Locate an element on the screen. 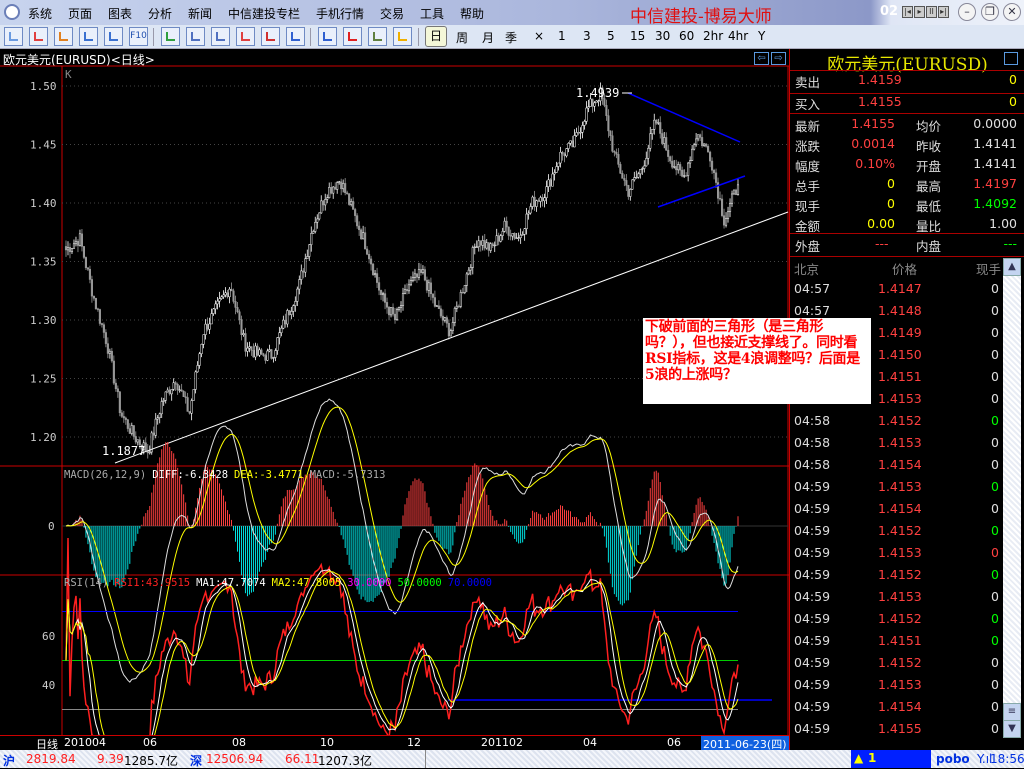  menu-item: 页面 is located at coordinates (80, 13).